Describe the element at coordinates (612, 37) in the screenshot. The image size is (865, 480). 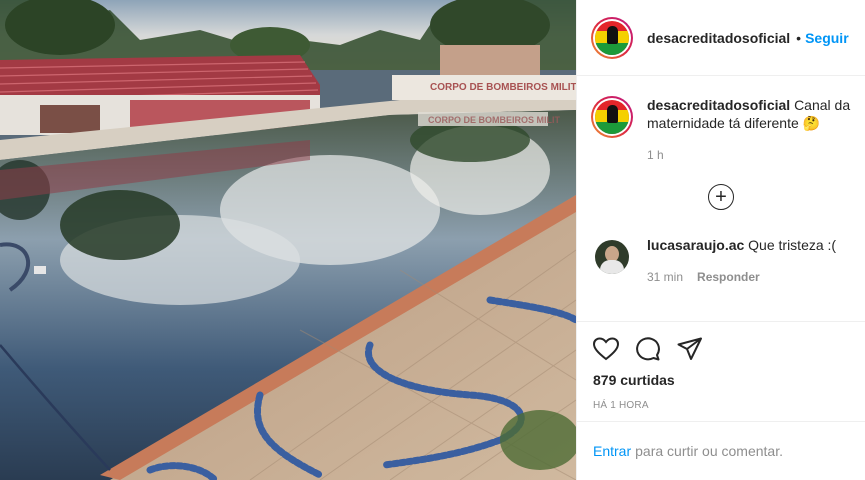
I see `author-avatar` at that location.